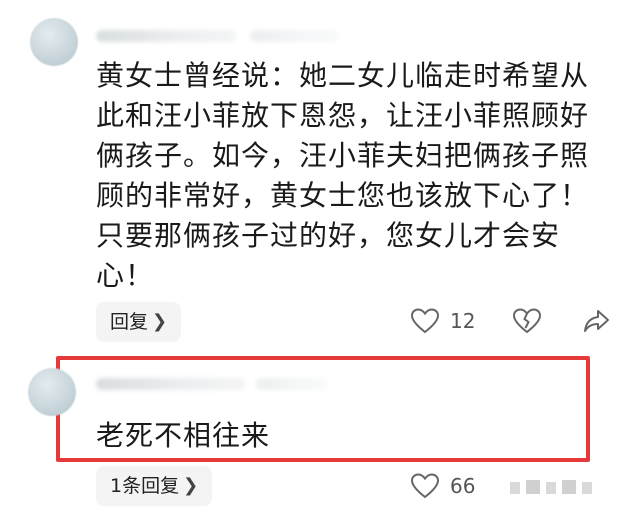 This screenshot has height=519, width=640. Describe the element at coordinates (183, 435) in the screenshot. I see `comment-text: 老死不相往来` at that location.